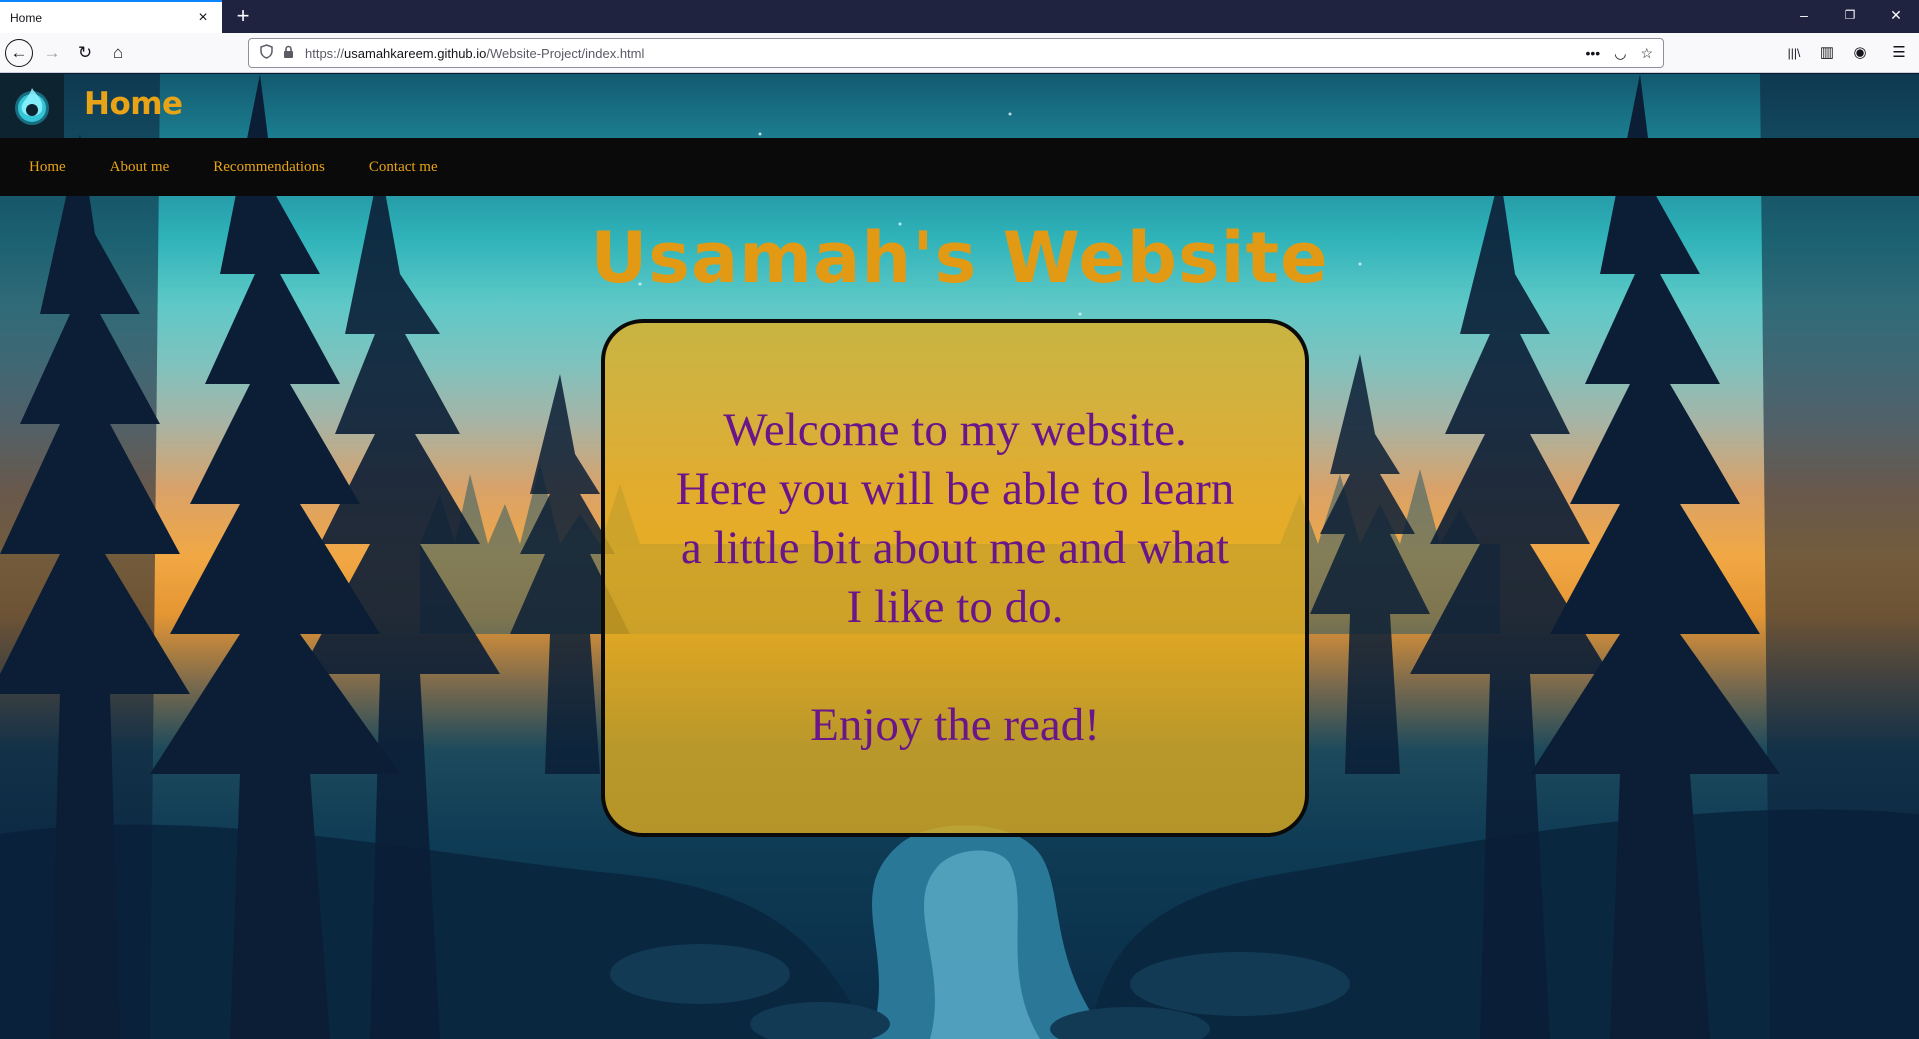 This screenshot has width=1919, height=1039. What do you see at coordinates (1896, 16) in the screenshot?
I see `window-close-icon: ✕` at bounding box center [1896, 16].